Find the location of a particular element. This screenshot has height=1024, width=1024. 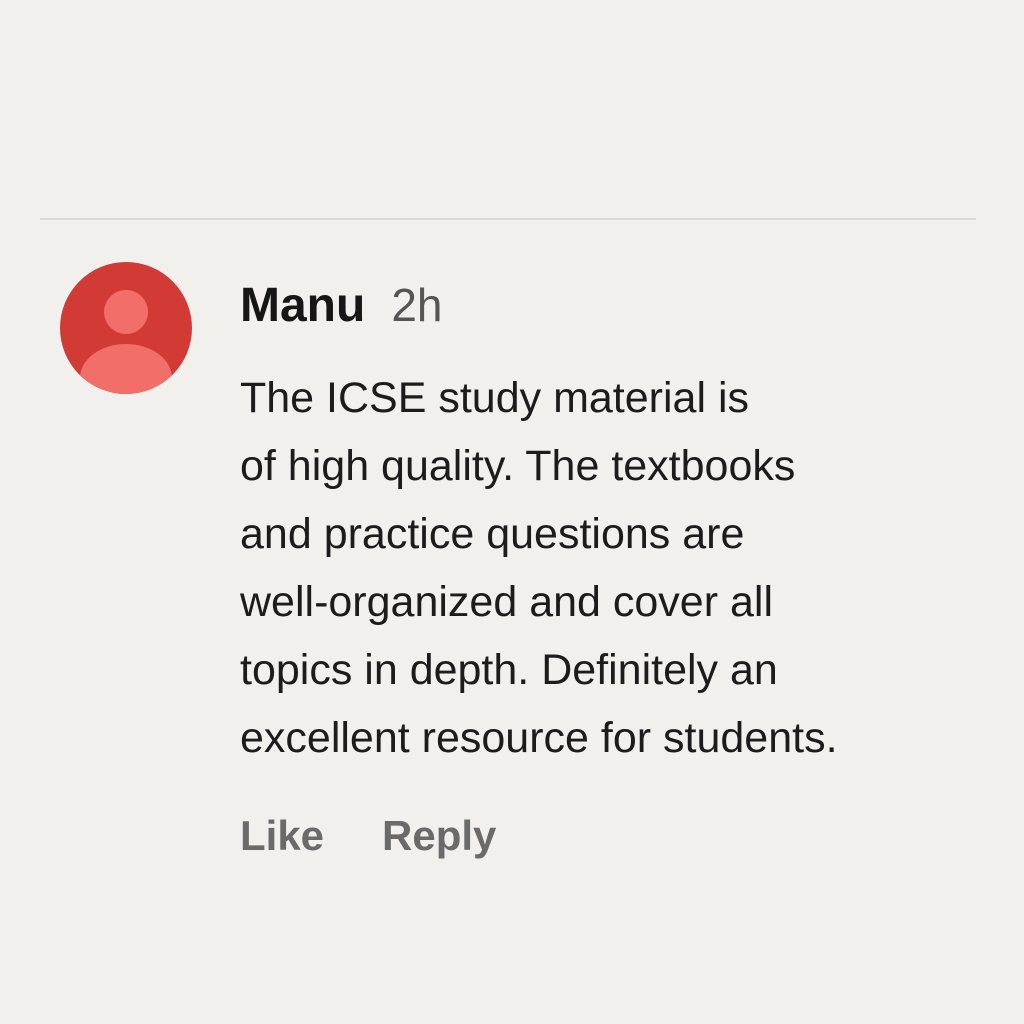

like-button: Like is located at coordinates (282, 836).